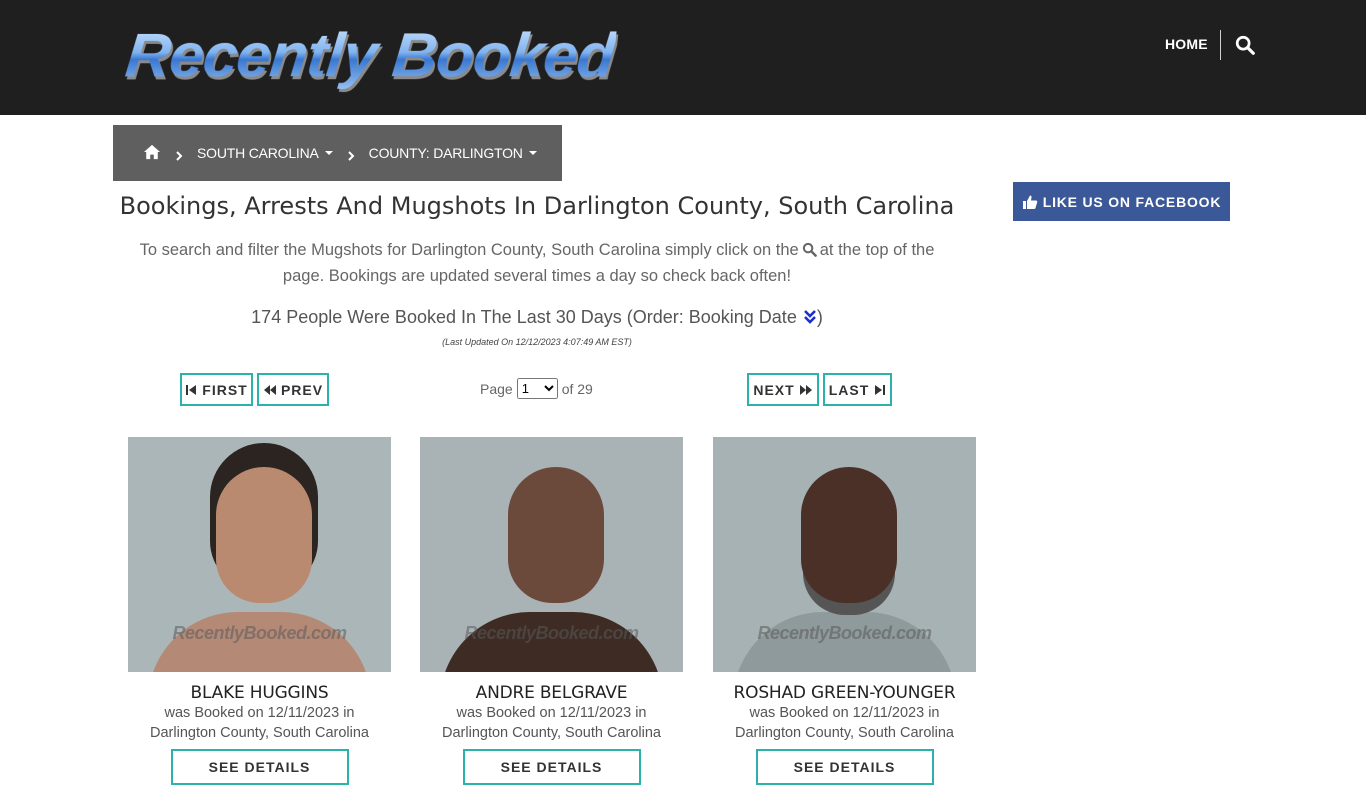 The width and height of the screenshot is (1366, 785). Describe the element at coordinates (1030, 202) in the screenshot. I see `thumbs-up-icon` at that location.